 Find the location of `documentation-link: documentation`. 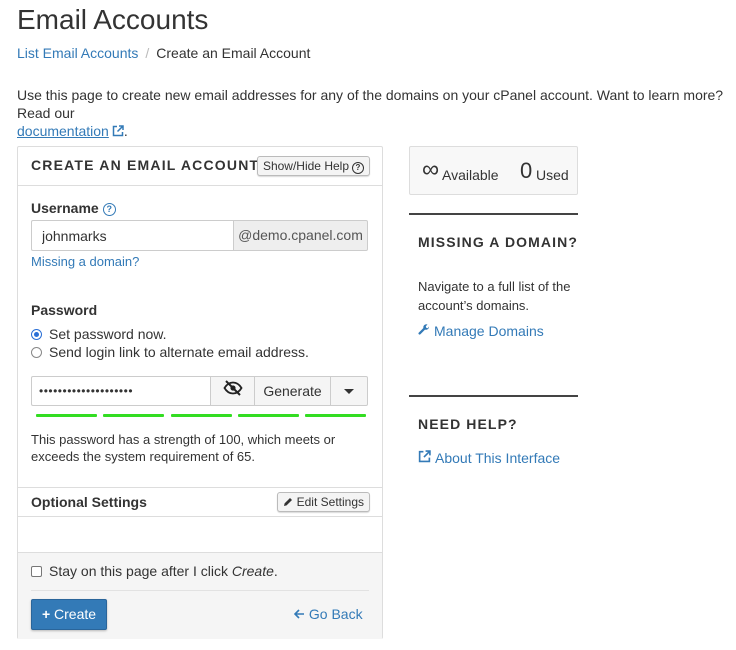

documentation-link: documentation is located at coordinates (70, 131).